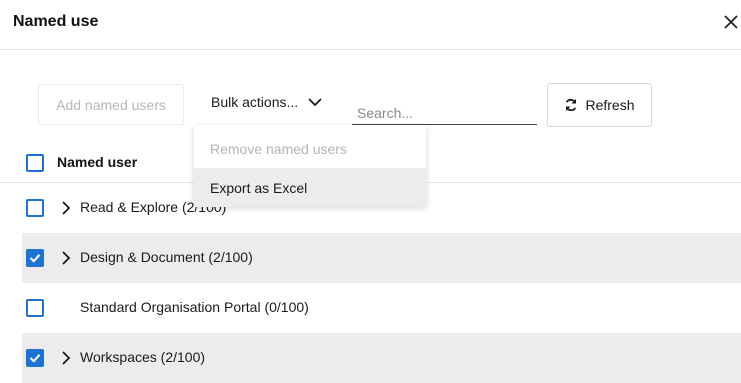  What do you see at coordinates (35, 163) in the screenshot?
I see `select-all-checkbox` at bounding box center [35, 163].